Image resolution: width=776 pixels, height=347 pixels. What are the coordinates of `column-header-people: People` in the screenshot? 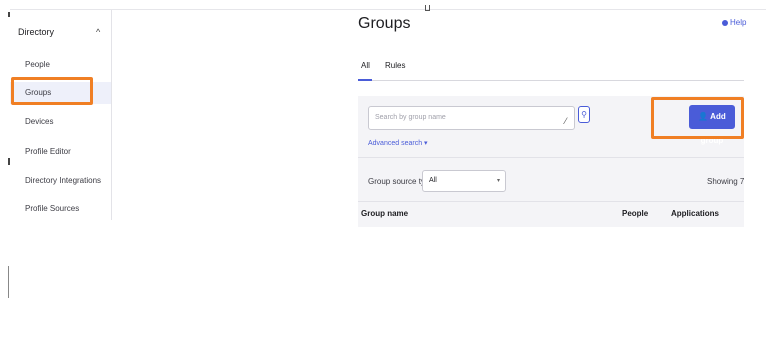 It's located at (635, 213).